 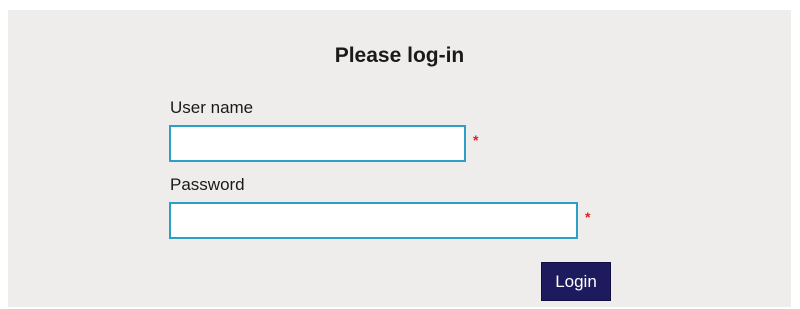 I want to click on password-required-marker: *, so click(x=588, y=217).